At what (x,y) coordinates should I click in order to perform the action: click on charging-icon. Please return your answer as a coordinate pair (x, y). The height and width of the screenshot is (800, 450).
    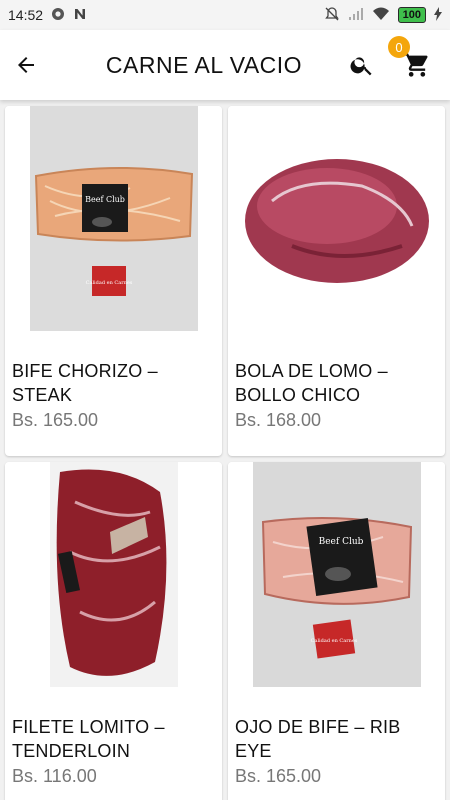
    Looking at the image, I should click on (438, 15).